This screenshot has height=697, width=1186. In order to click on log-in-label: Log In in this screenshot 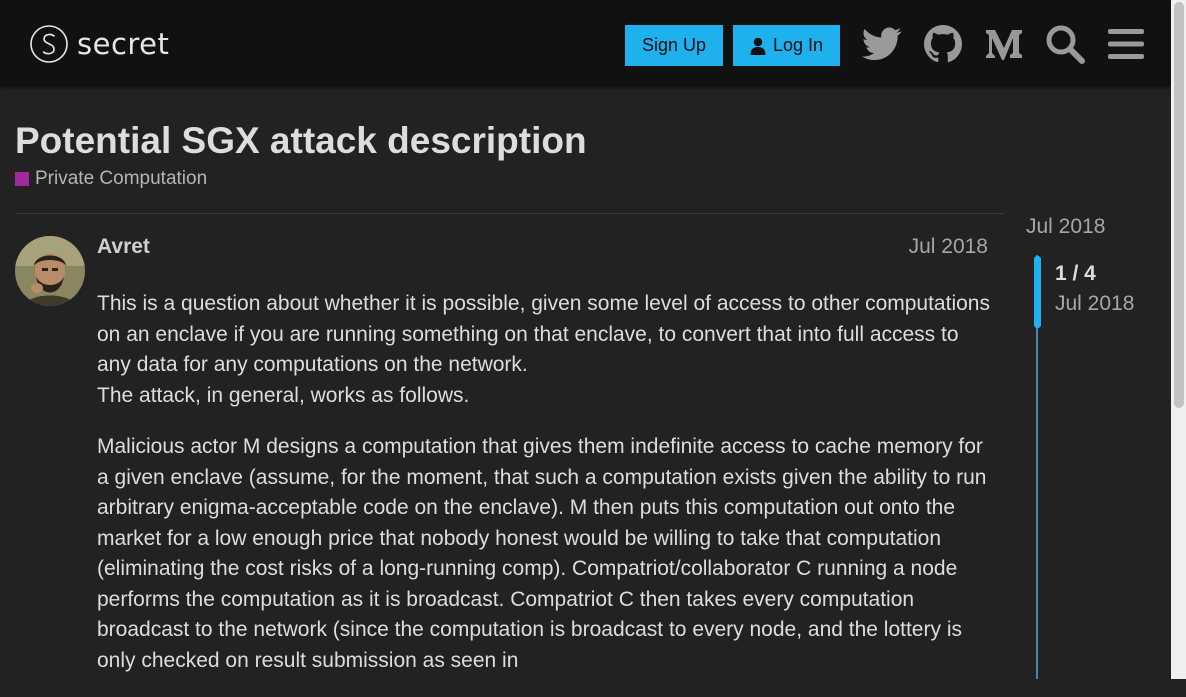, I will do `click(798, 45)`.